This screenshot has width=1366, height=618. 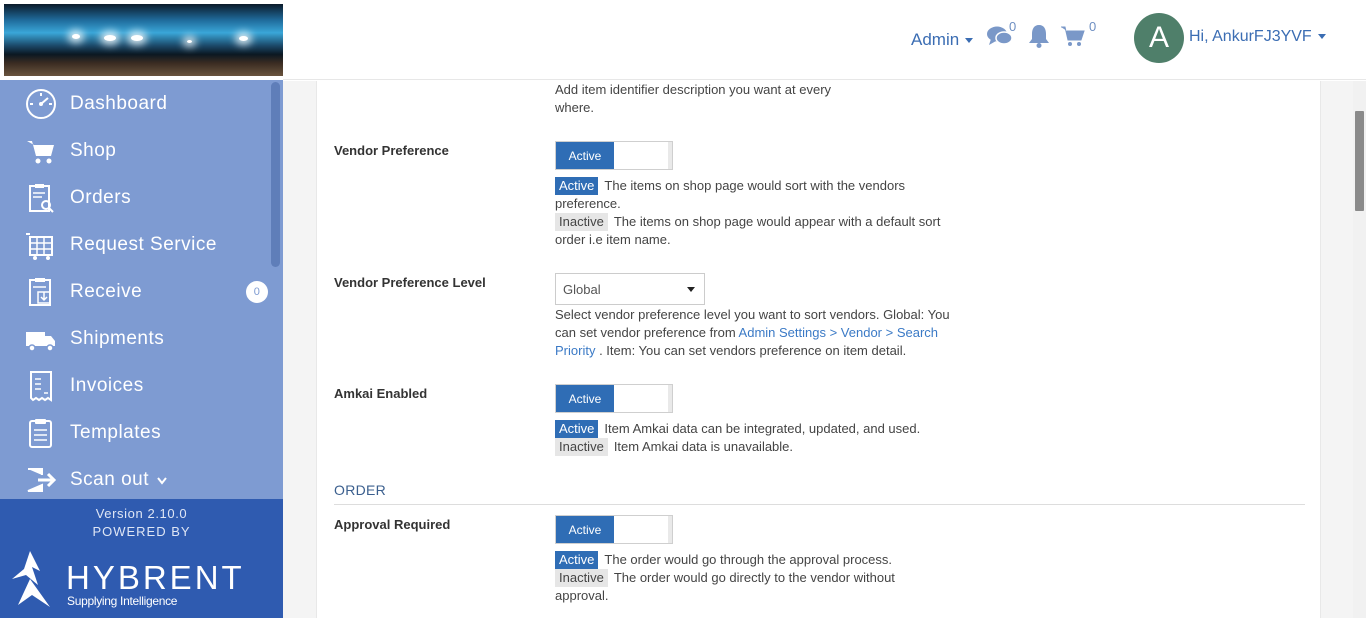 I want to click on amkai-enabled-label: Amkai Enabled, so click(x=381, y=393).